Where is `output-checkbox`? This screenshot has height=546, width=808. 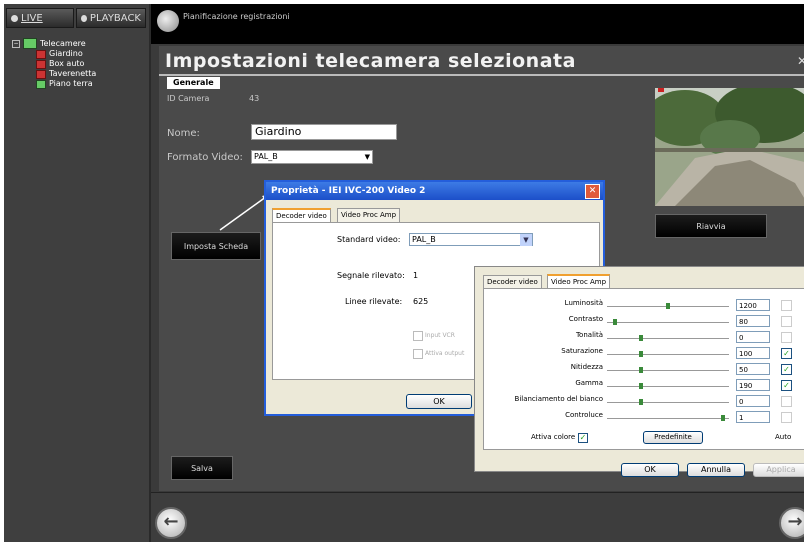 output-checkbox is located at coordinates (418, 354).